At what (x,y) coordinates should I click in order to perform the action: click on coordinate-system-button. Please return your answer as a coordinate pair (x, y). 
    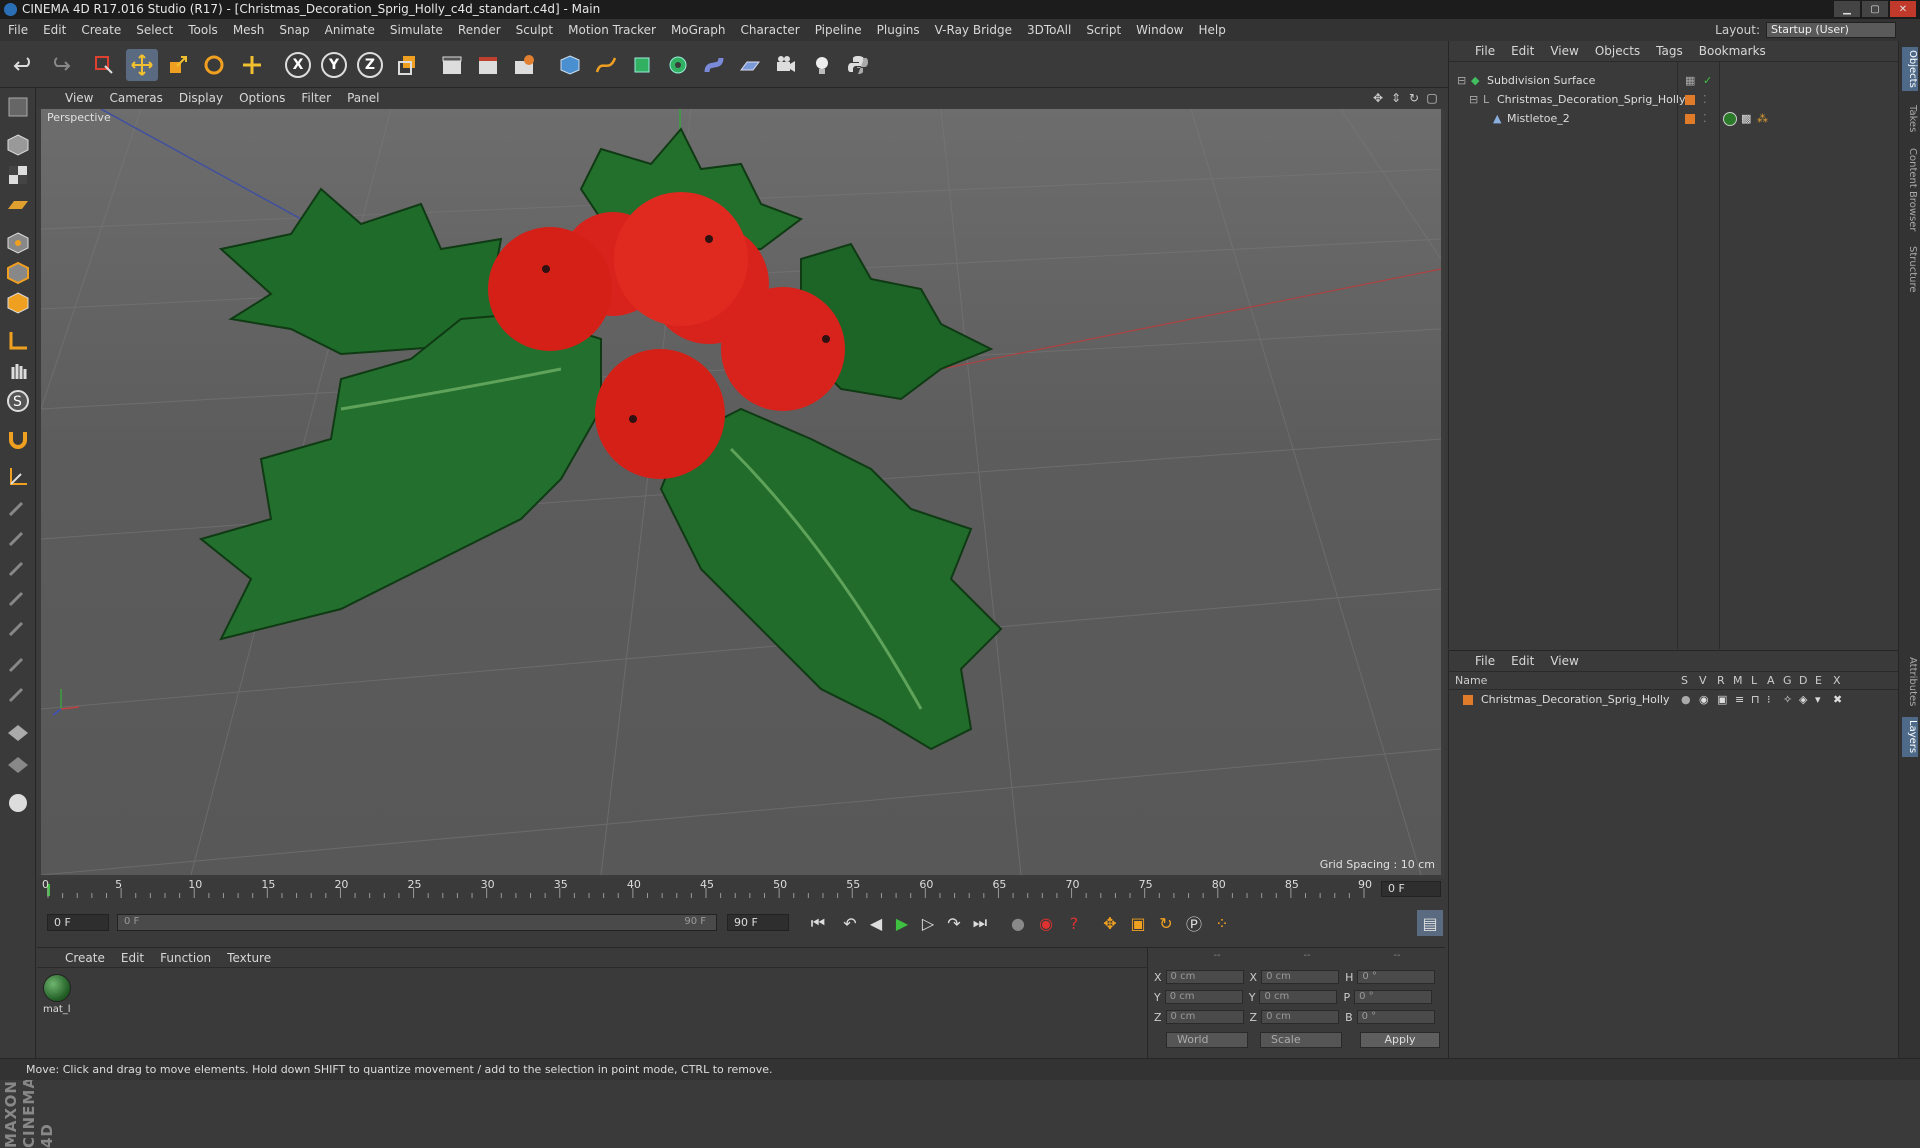
    Looking at the image, I should click on (408, 65).